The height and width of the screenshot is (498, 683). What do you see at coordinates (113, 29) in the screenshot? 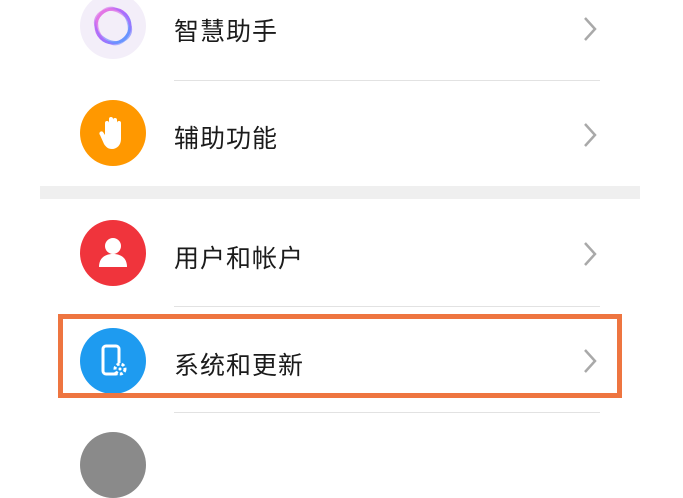
I see `smart-assistant-icon` at bounding box center [113, 29].